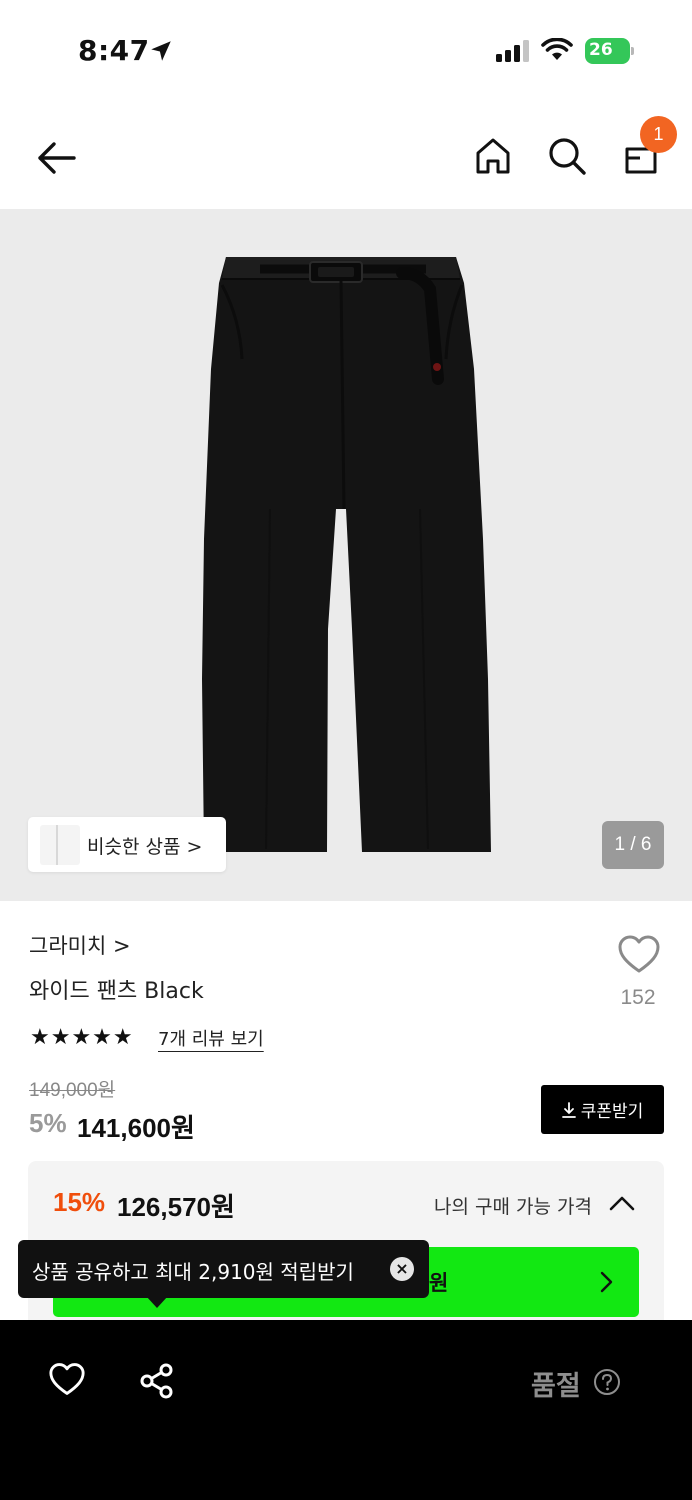  I want to click on brand-link: 그라미치 >, so click(80, 945).